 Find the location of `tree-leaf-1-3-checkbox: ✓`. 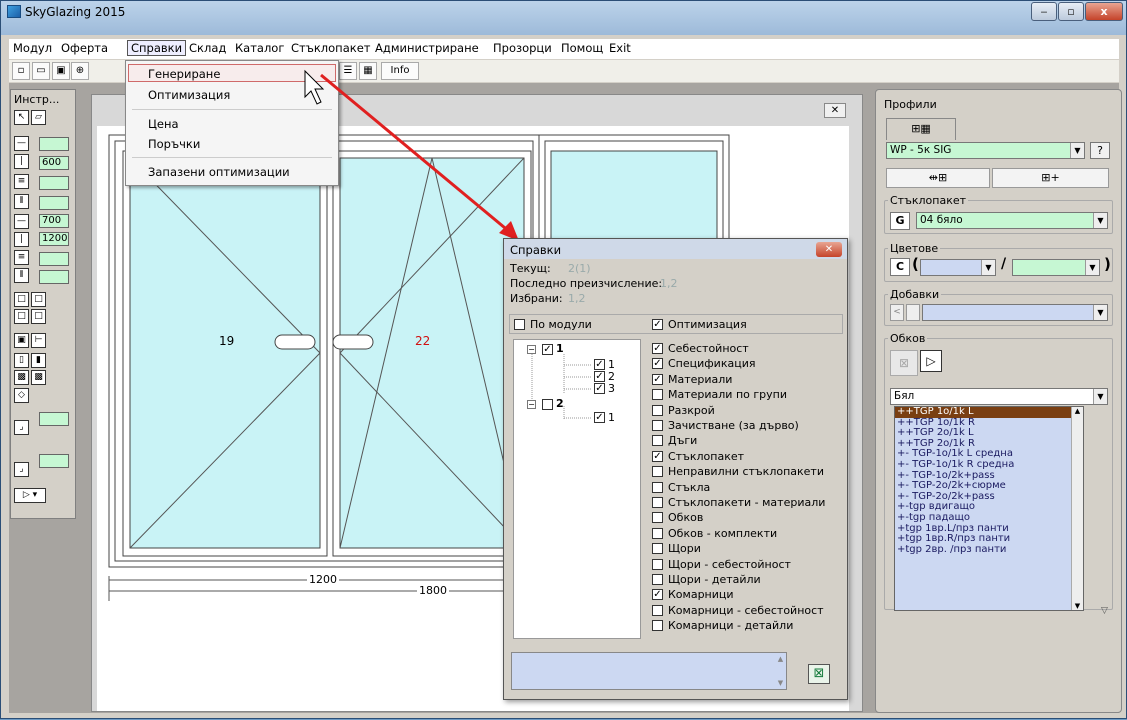

tree-leaf-1-3-checkbox: ✓ is located at coordinates (599, 388).